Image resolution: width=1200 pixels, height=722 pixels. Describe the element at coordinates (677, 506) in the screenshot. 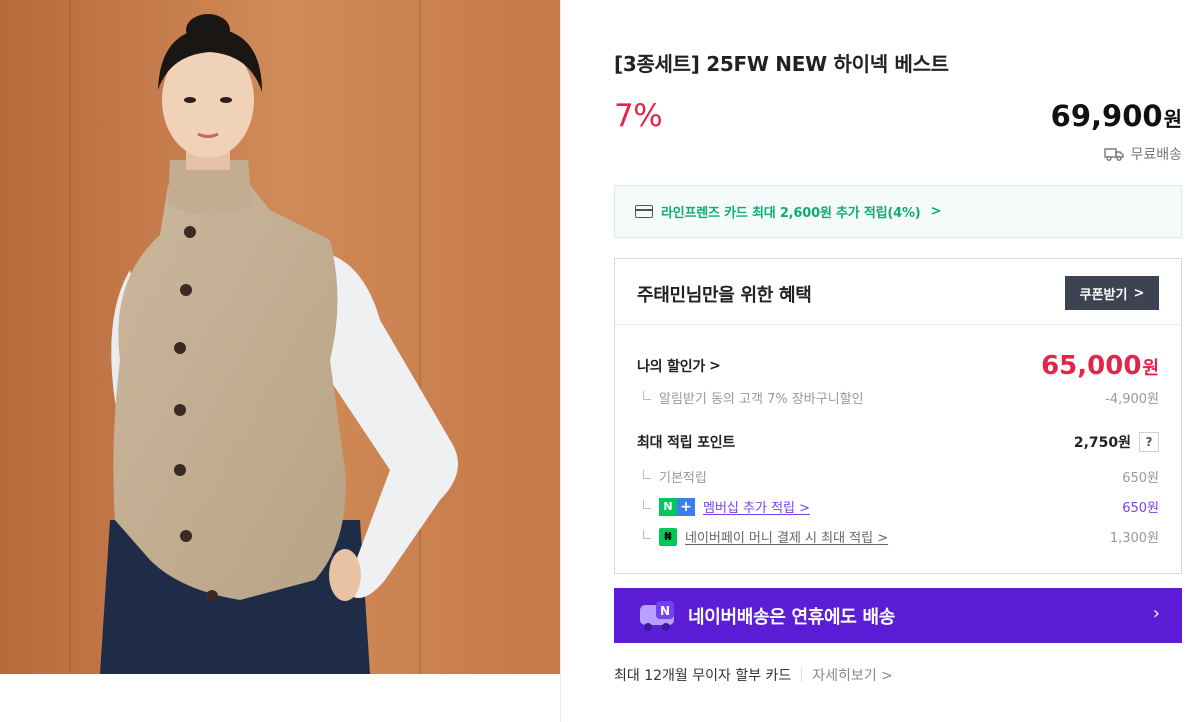

I see `naver-plus-membership-icon: N +` at that location.